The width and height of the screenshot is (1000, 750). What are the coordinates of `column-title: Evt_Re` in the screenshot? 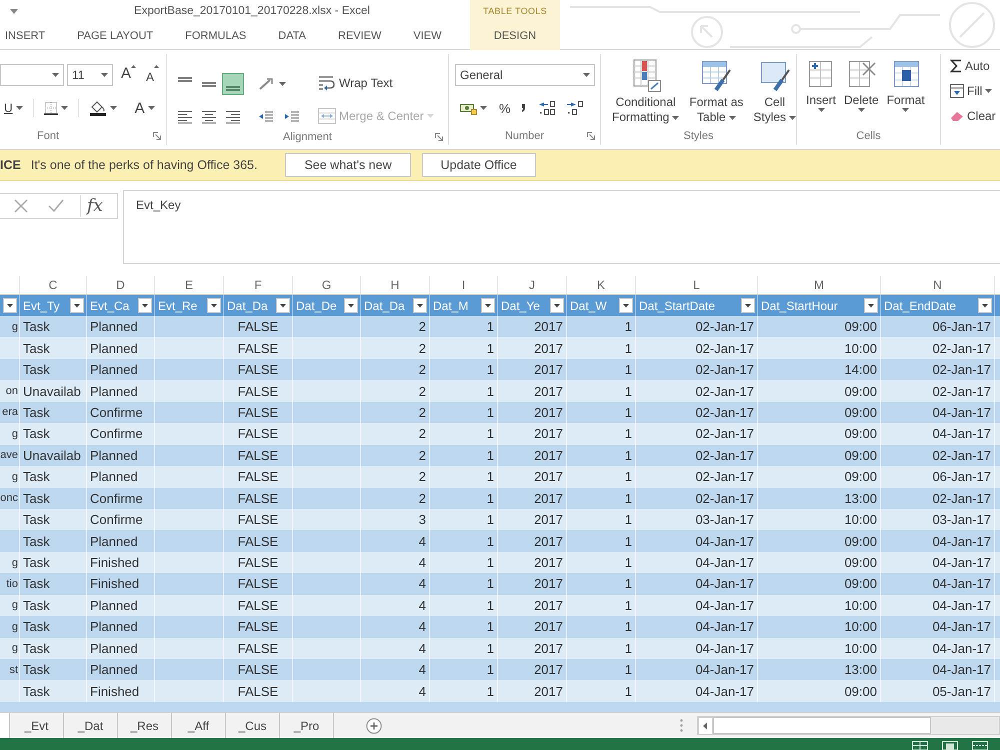 It's located at (178, 305).